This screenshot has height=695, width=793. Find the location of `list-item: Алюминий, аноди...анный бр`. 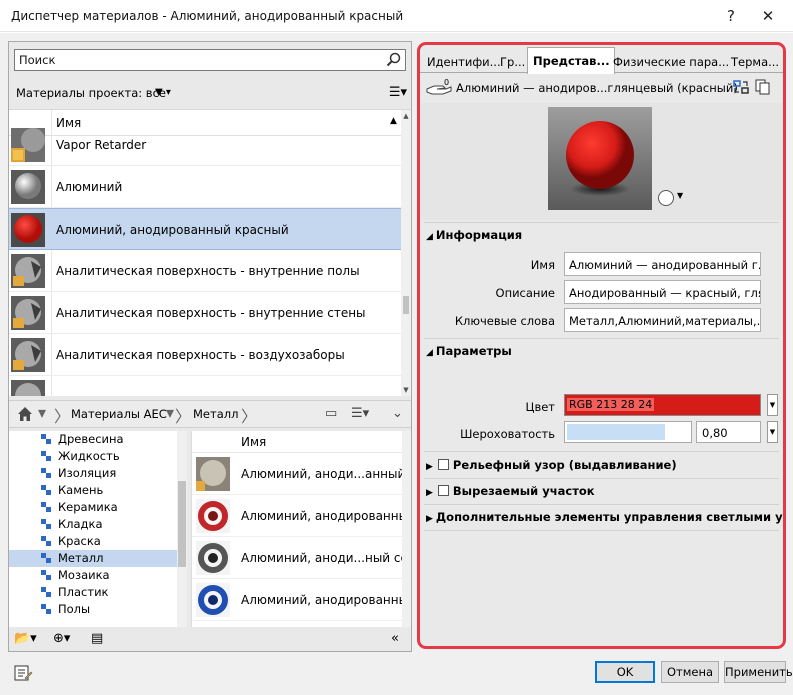

list-item: Алюминий, аноди...анный бр is located at coordinates (301, 474).